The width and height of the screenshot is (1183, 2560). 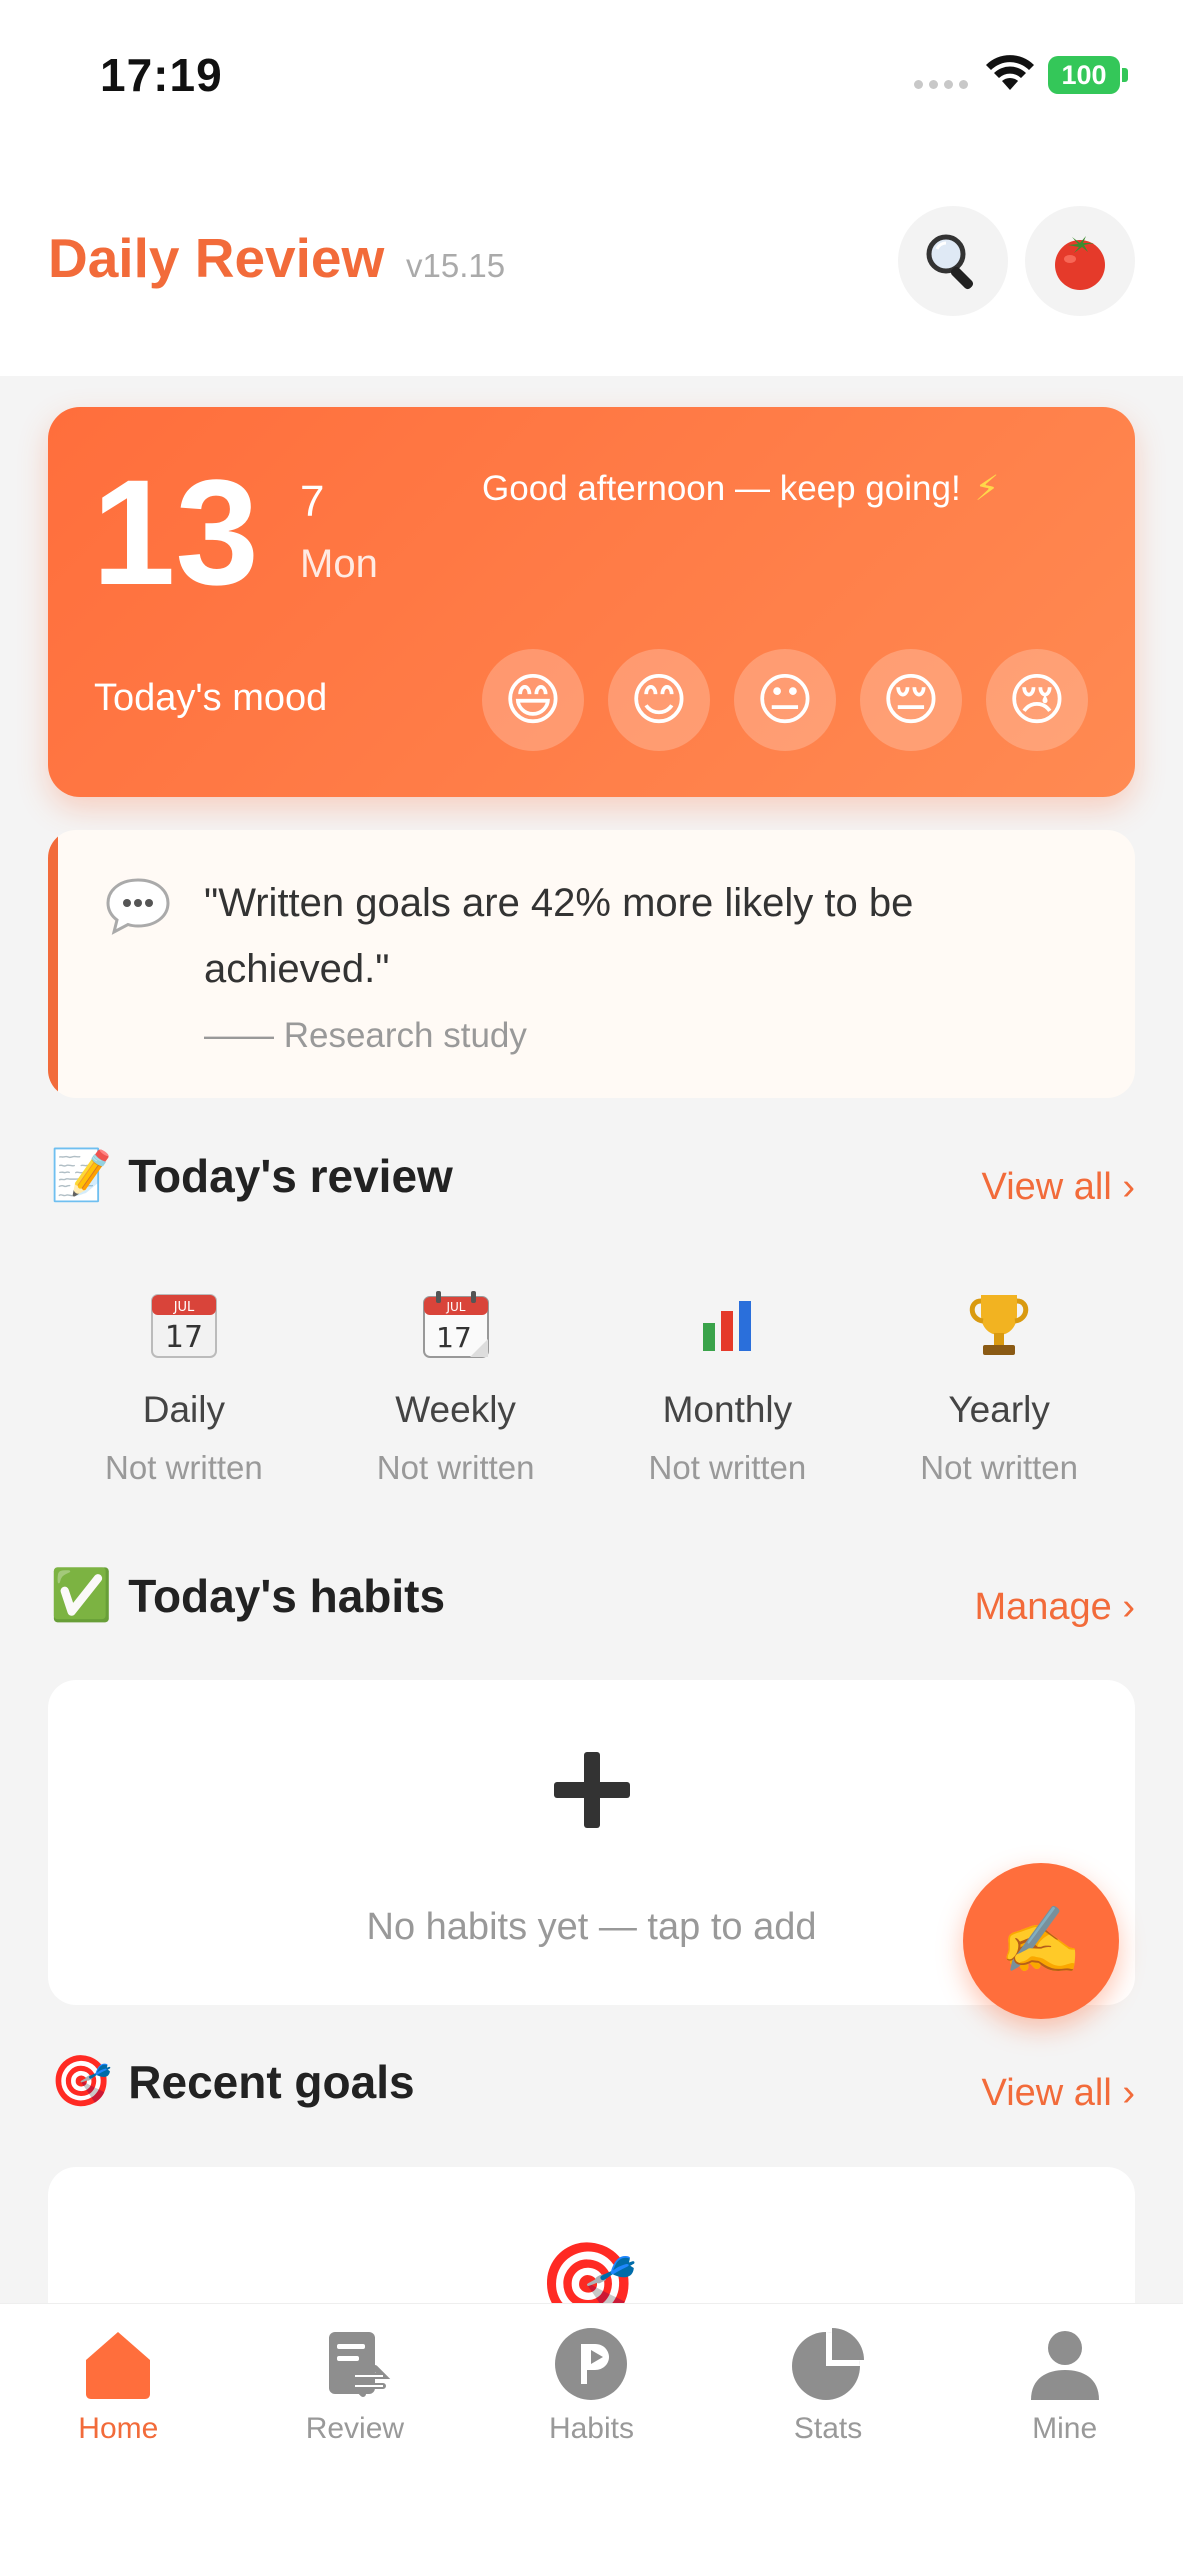 What do you see at coordinates (999, 1386) in the screenshot?
I see `review-yearly: Yearly Not written` at bounding box center [999, 1386].